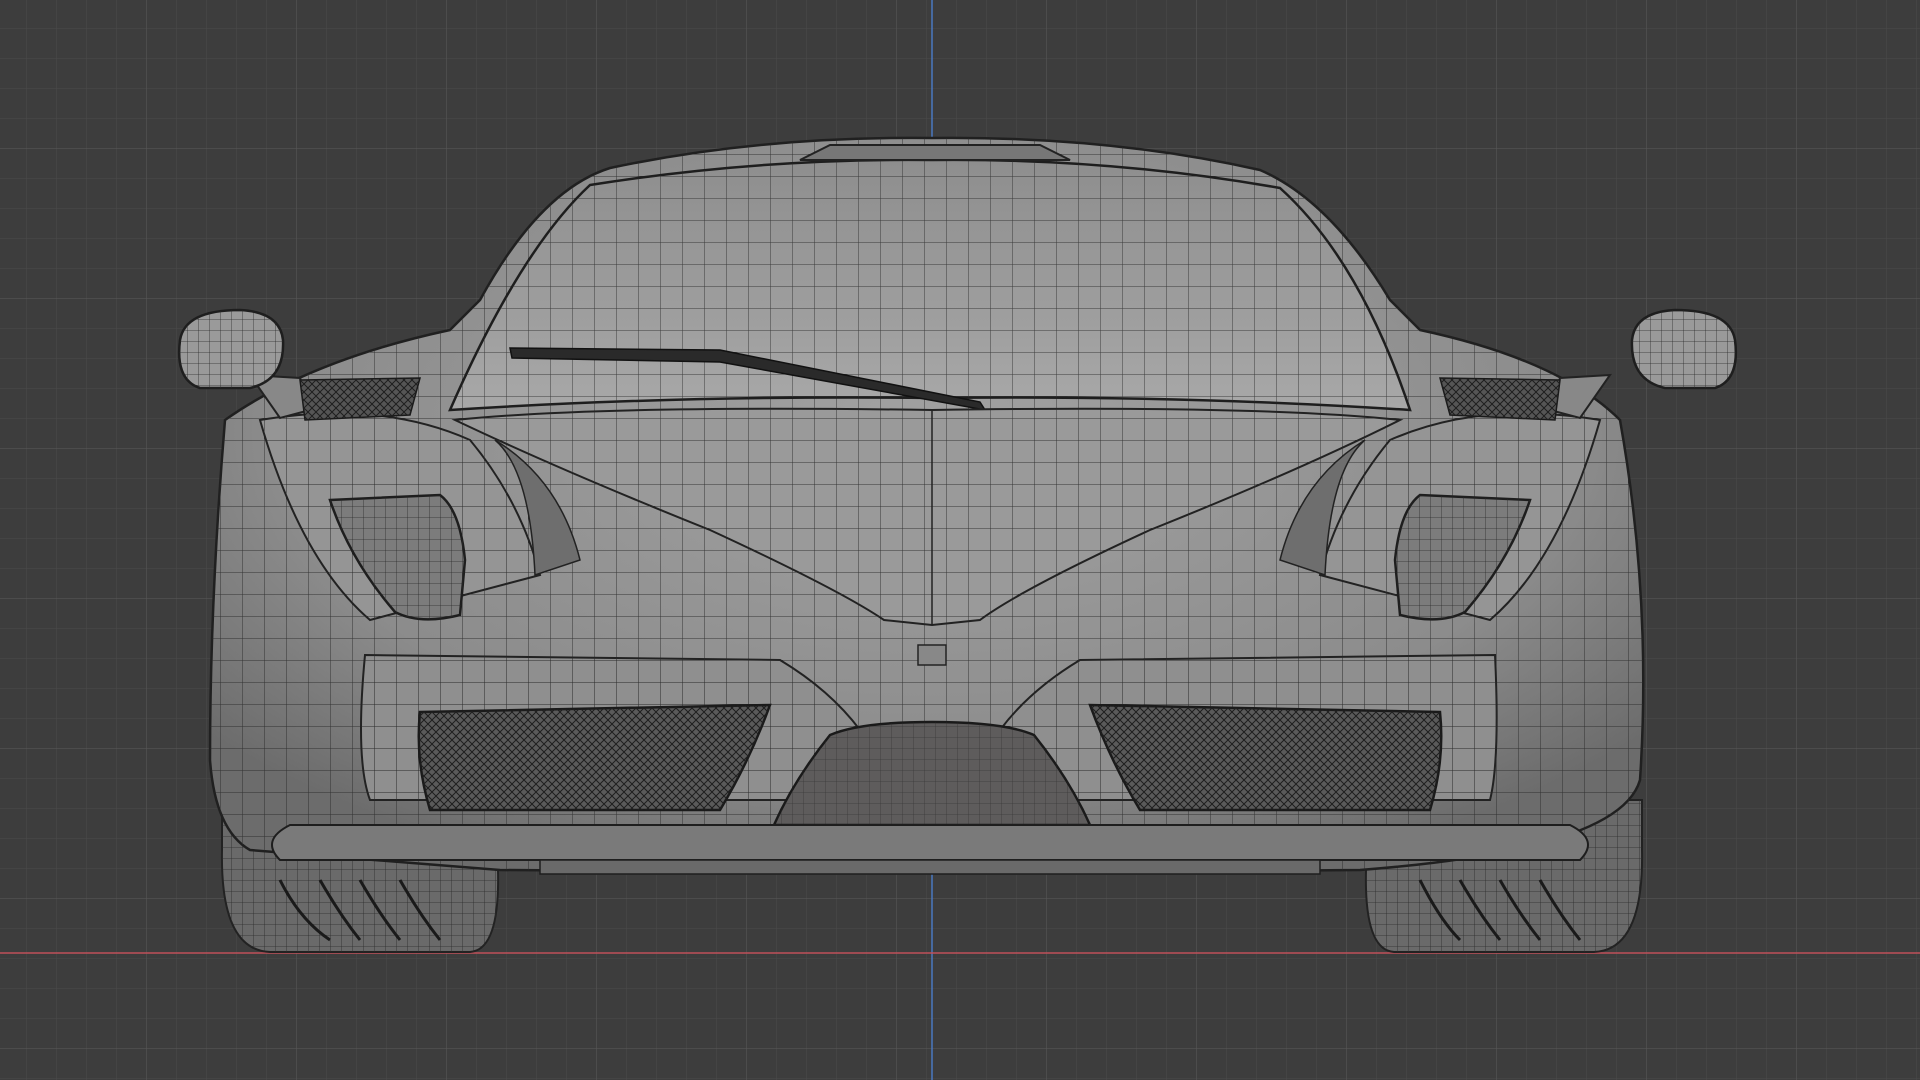 The height and width of the screenshot is (1080, 1920). Describe the element at coordinates (935, 152) in the screenshot. I see `roof-intake` at that location.